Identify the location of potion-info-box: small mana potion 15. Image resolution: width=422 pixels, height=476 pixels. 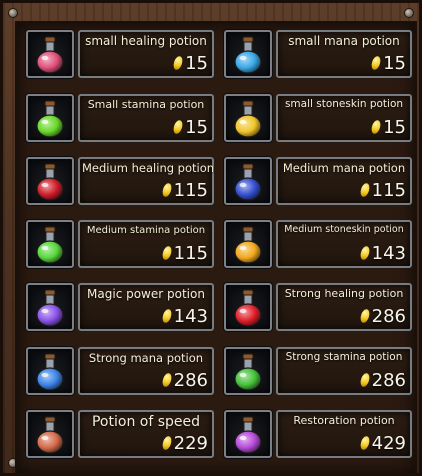
(344, 54).